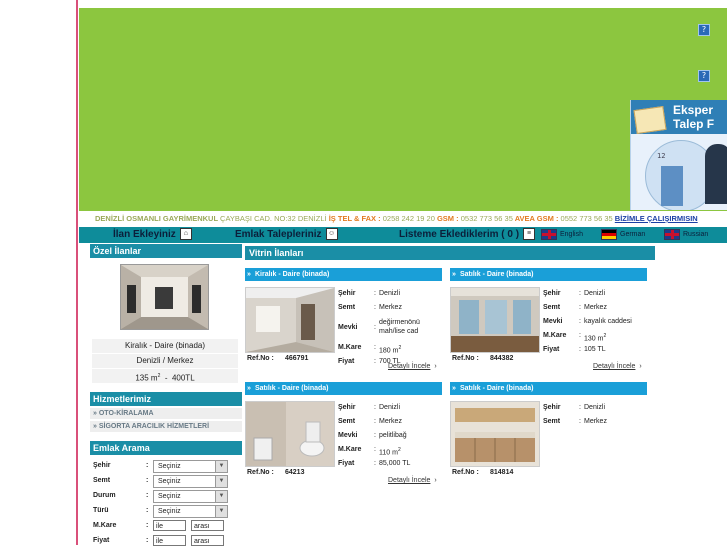 The image size is (727, 548). What do you see at coordinates (678, 155) in the screenshot?
I see `expert-request-promo: Eksper Talep F 12` at bounding box center [678, 155].